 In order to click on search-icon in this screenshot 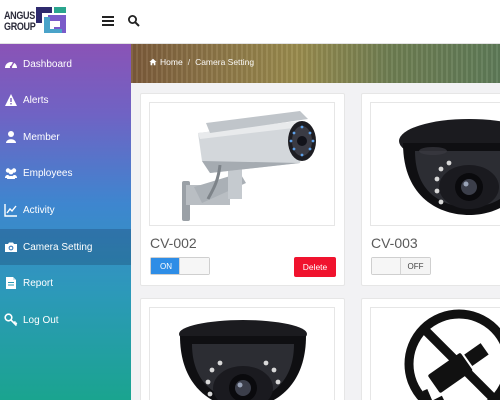, I will do `click(134, 21)`.